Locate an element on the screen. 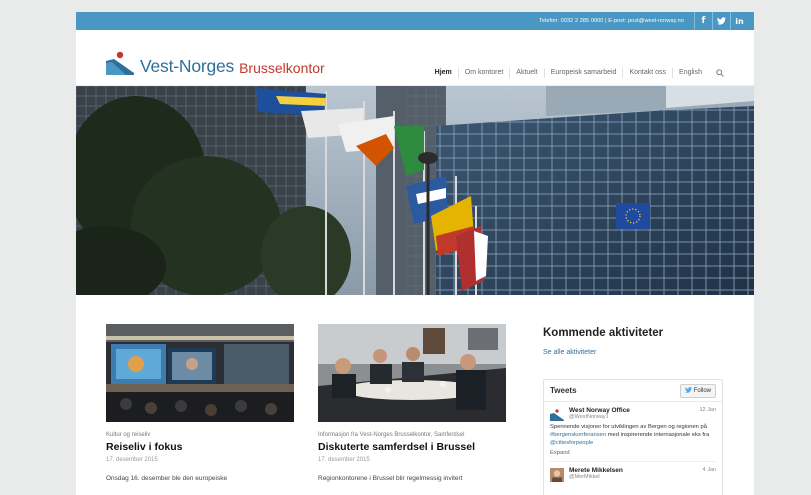 Image resolution: width=811 pixels, height=495 pixels. twitter-bird-icon is located at coordinates (688, 390).